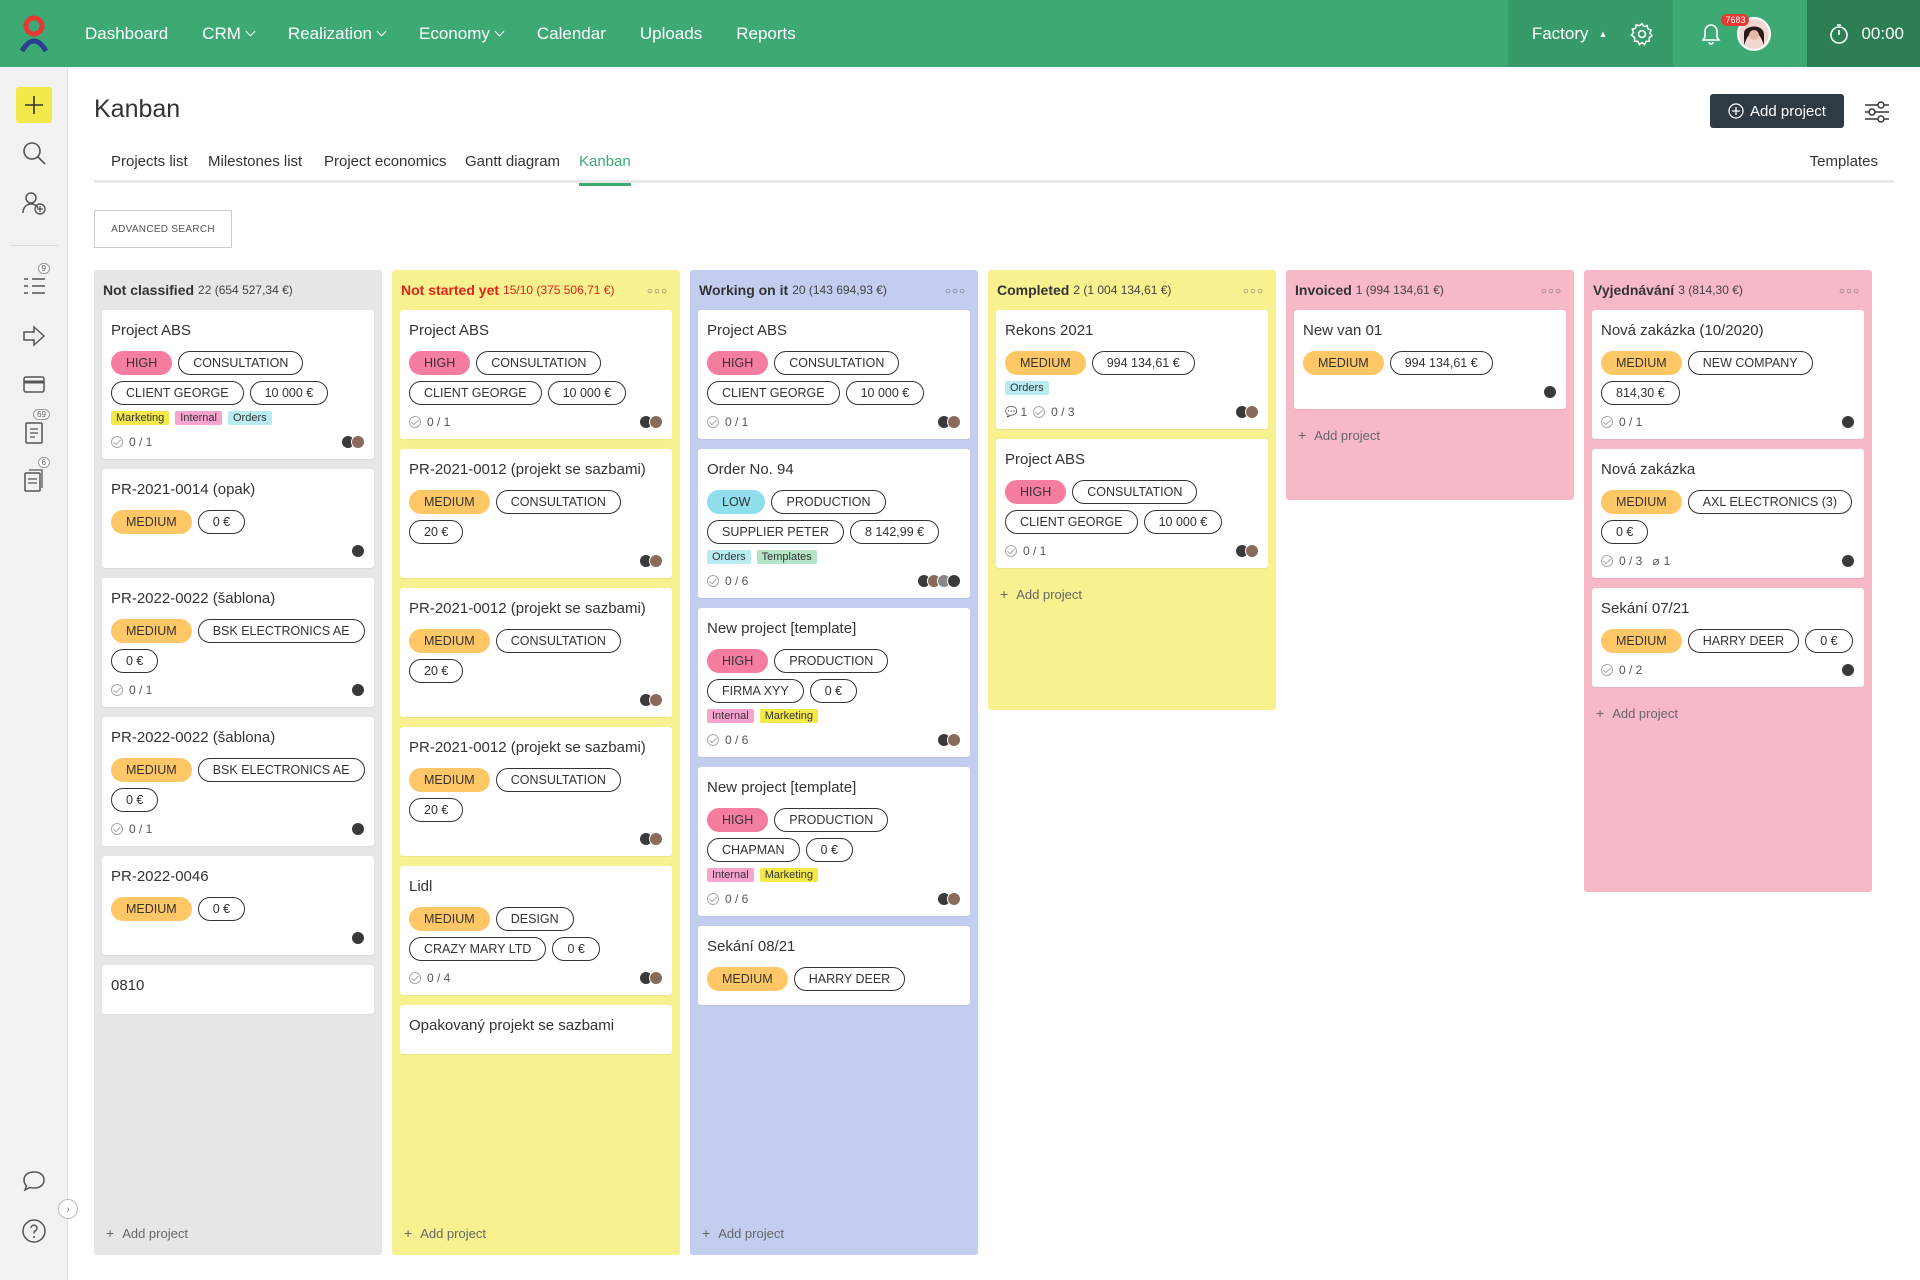 The width and height of the screenshot is (1920, 1280). Describe the element at coordinates (605, 166) in the screenshot. I see `tab-kanban: Kanban` at that location.